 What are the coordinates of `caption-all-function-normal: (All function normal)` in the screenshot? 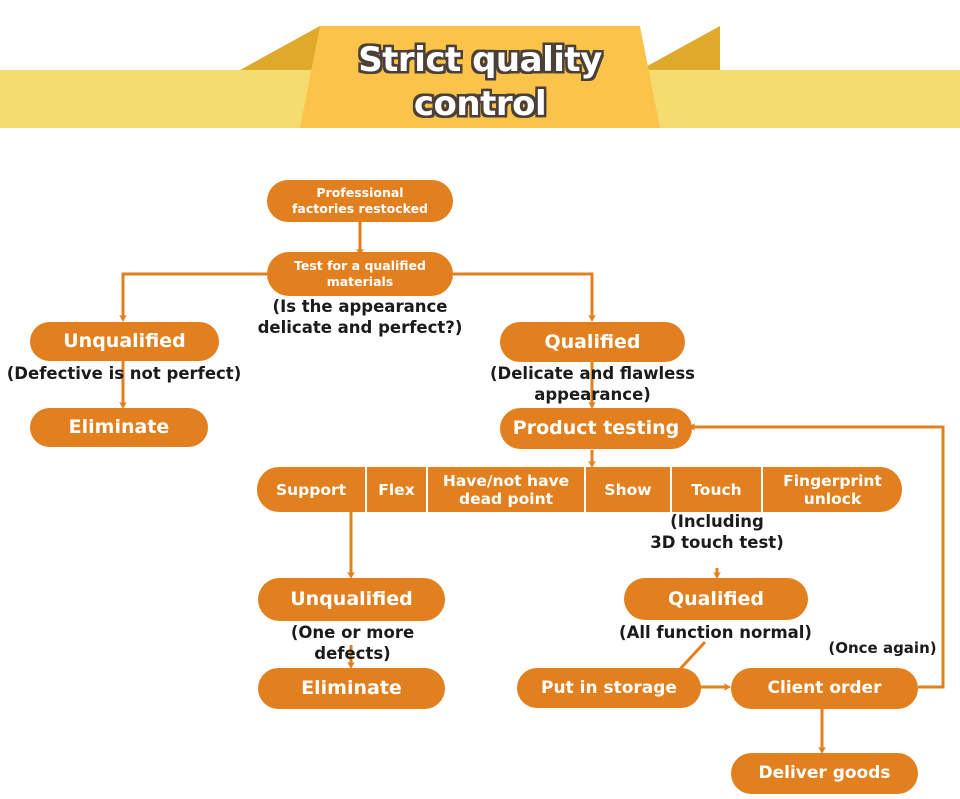 It's located at (715, 632).